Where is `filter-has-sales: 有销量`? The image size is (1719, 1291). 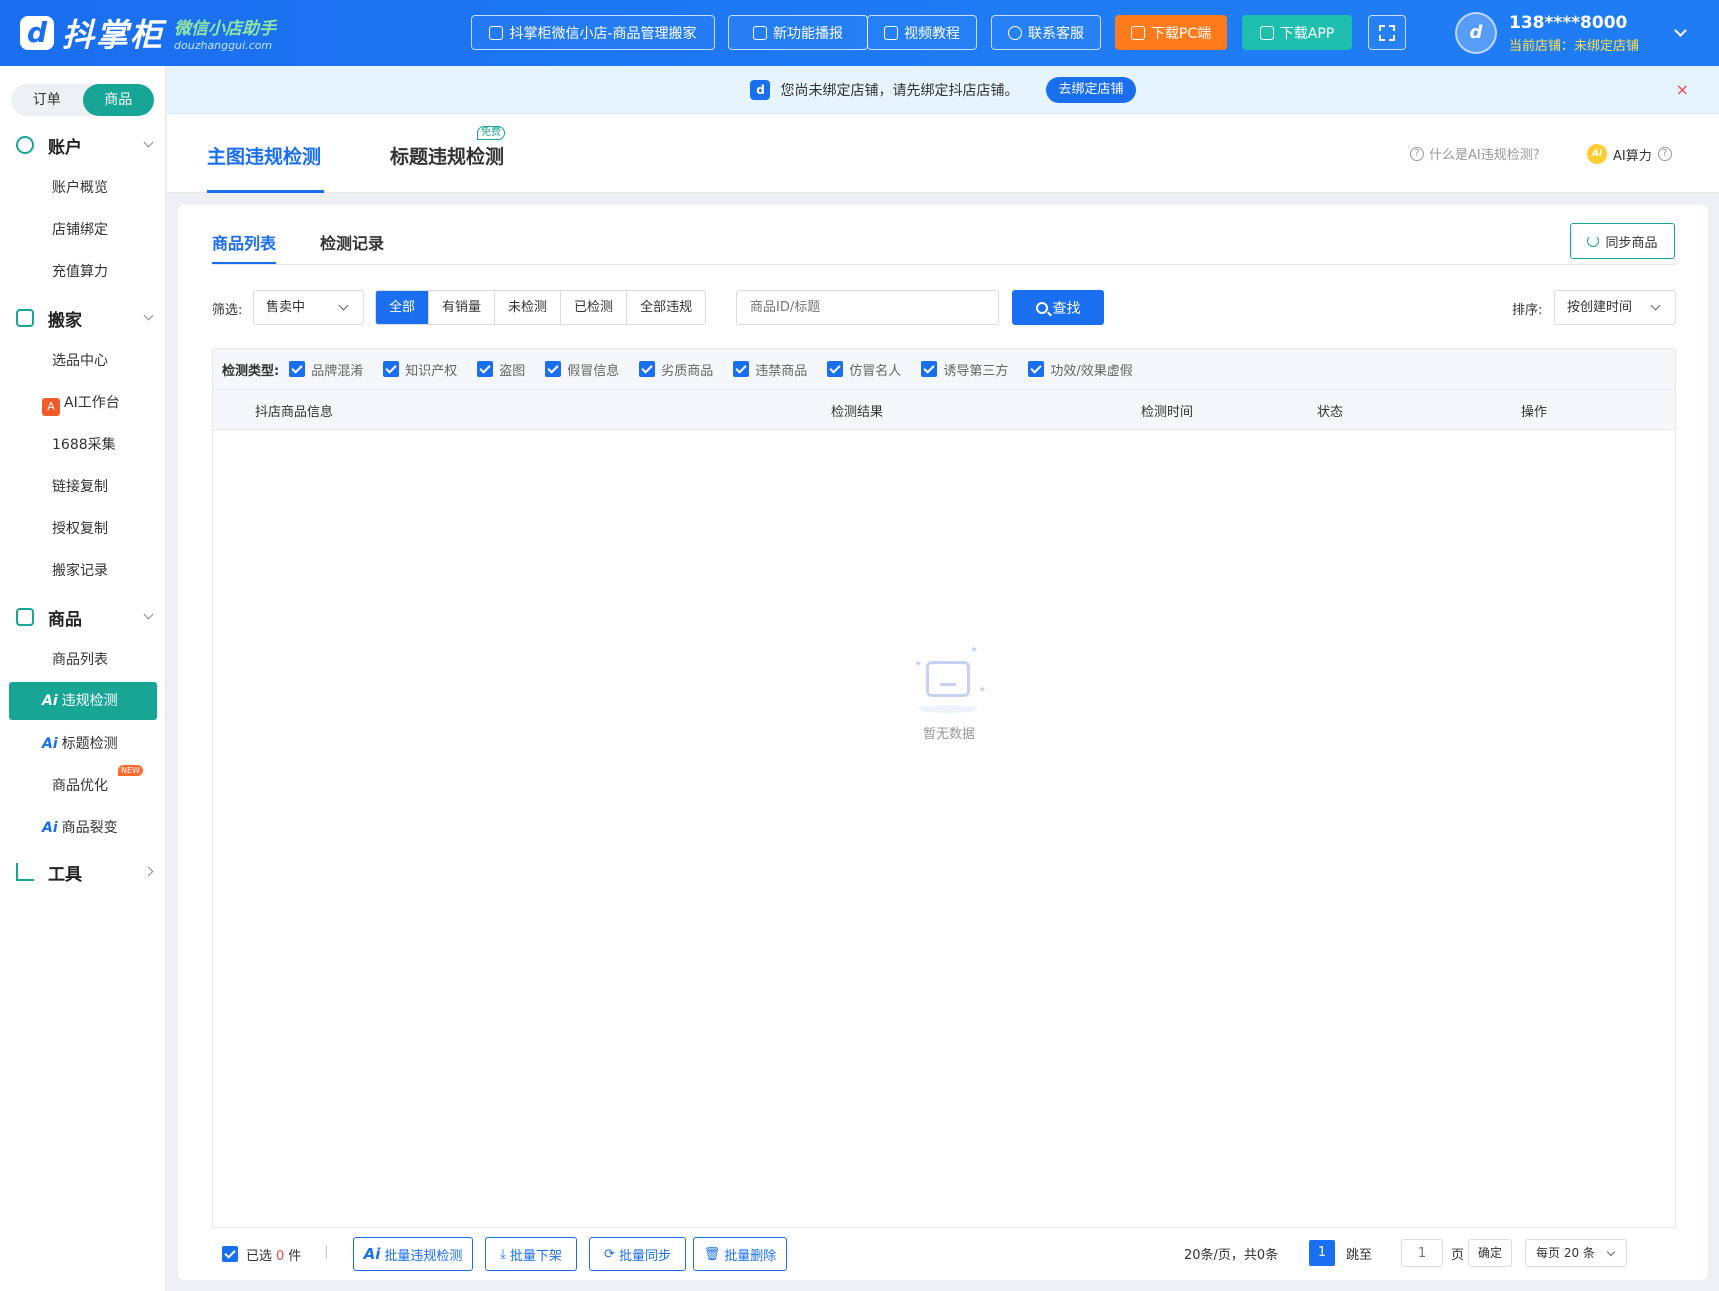 filter-has-sales: 有销量 is located at coordinates (461, 307).